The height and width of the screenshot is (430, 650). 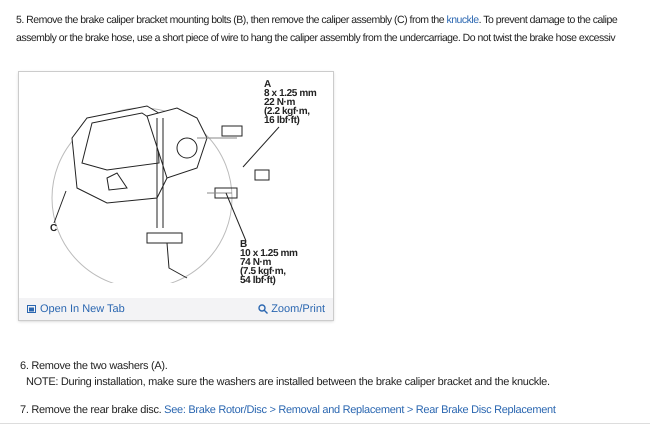 I want to click on reference-link: See: Brake Rotor/Disc > Removal and Replacement > Rear Brake Disc Replacement, so click(x=360, y=410).